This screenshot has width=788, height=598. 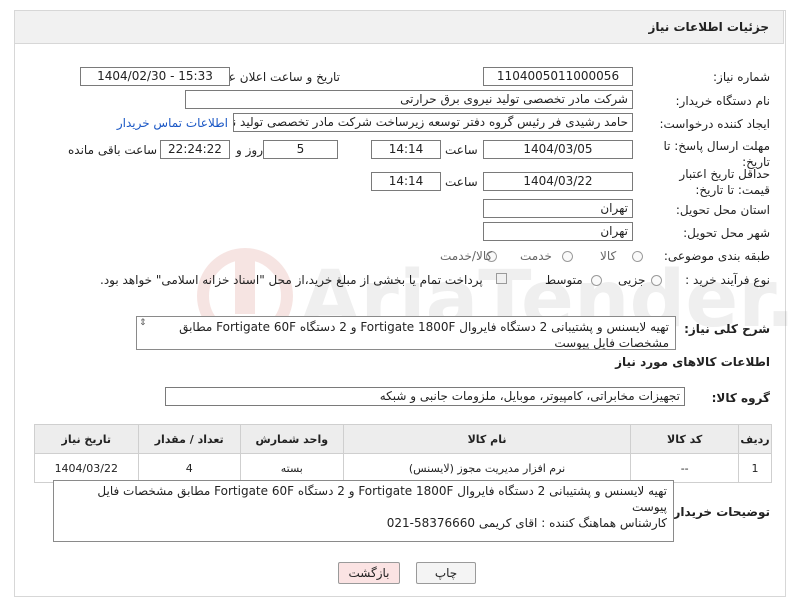 I want to click on col-item-code: کد کالا, so click(x=684, y=439).